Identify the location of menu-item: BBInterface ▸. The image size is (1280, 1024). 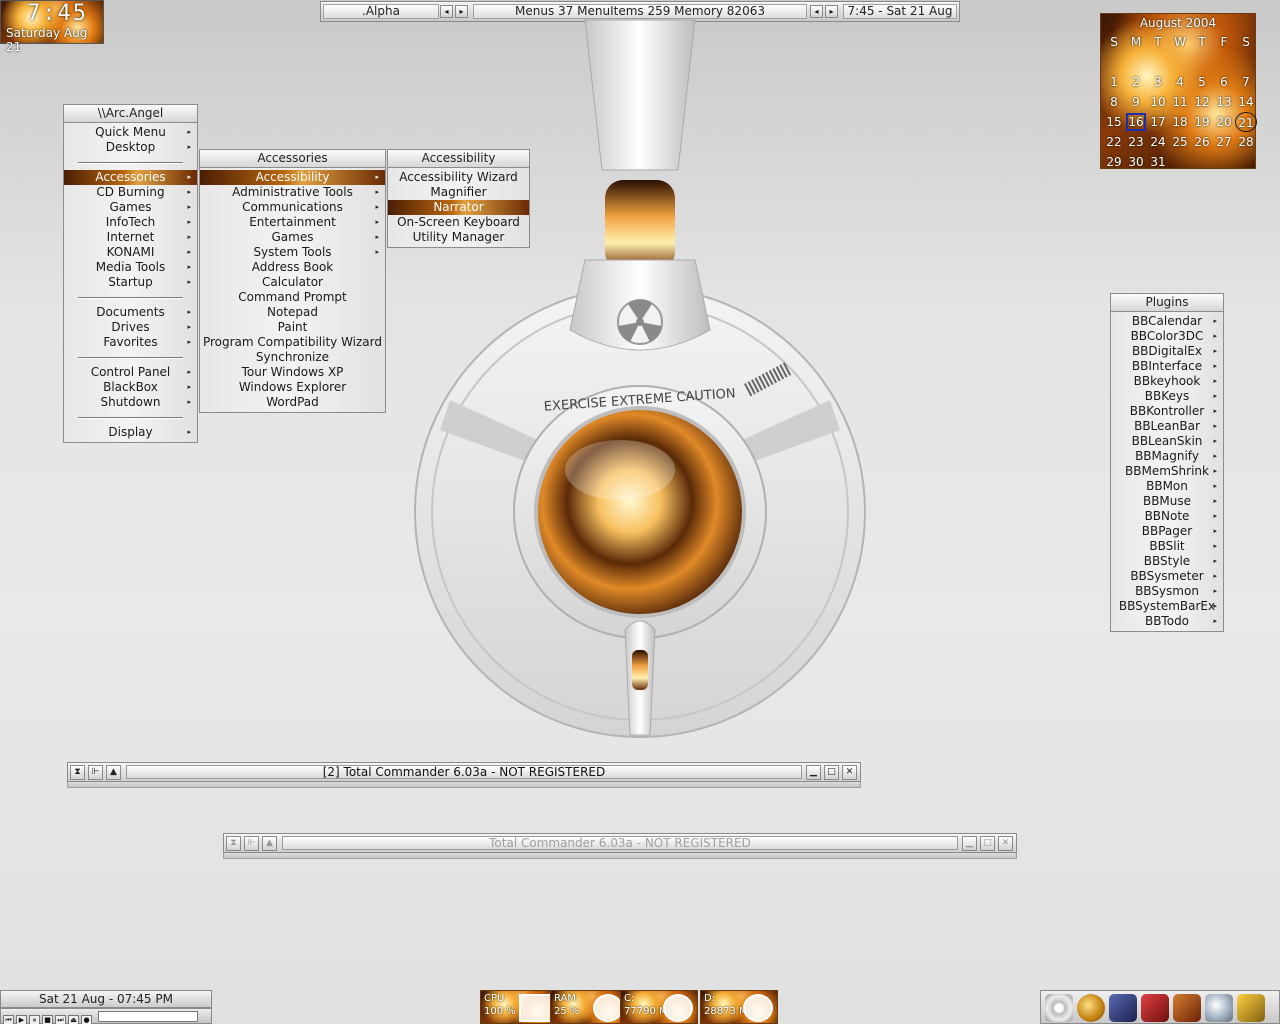
(1167, 366).